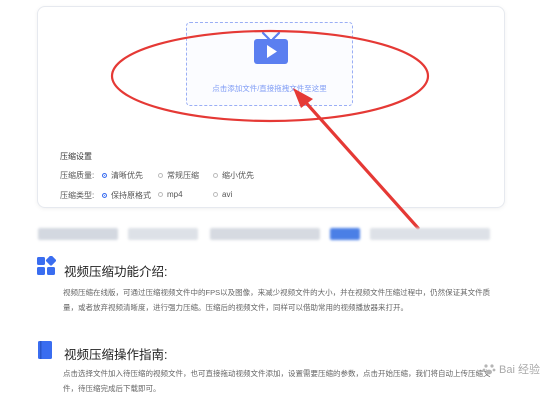  Describe the element at coordinates (178, 175) in the screenshot. I see `quality-option-2: 常规压缩` at that location.